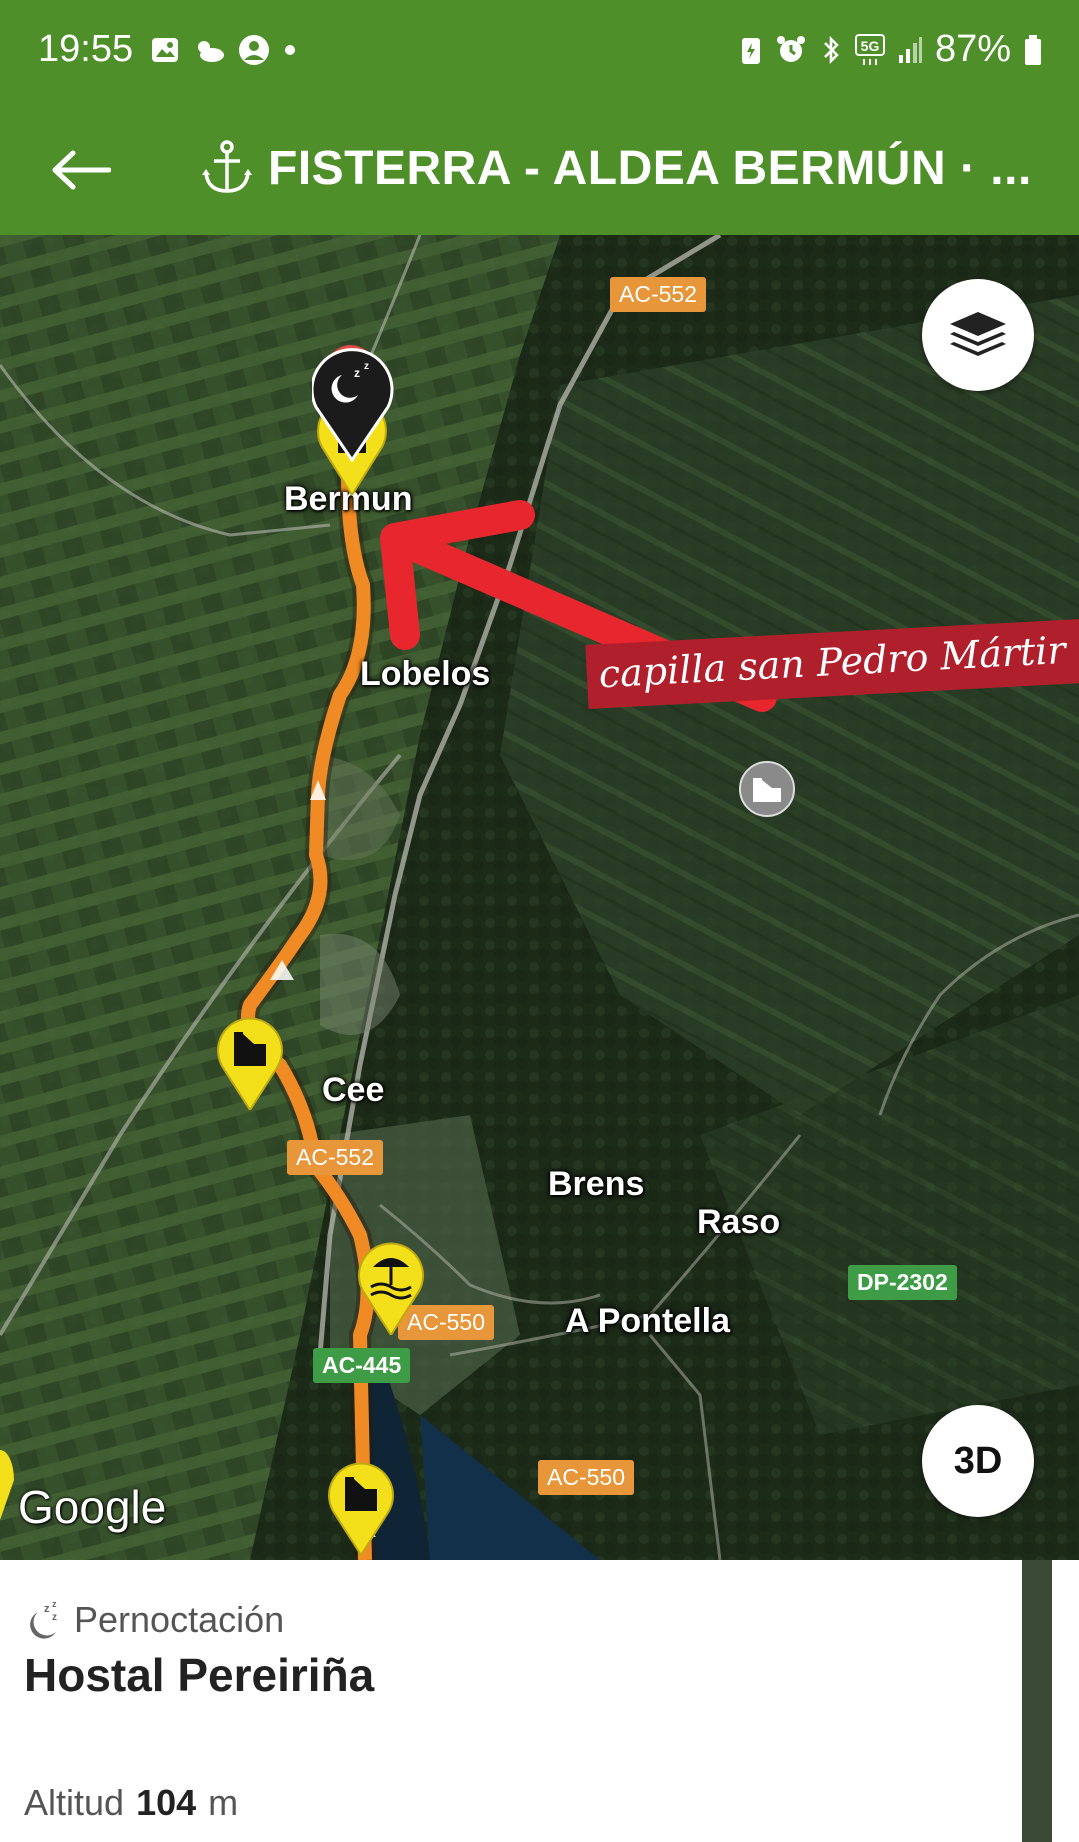 The image size is (1079, 1842). I want to click on poi-altitude: Altitud 104 m, so click(131, 1803).